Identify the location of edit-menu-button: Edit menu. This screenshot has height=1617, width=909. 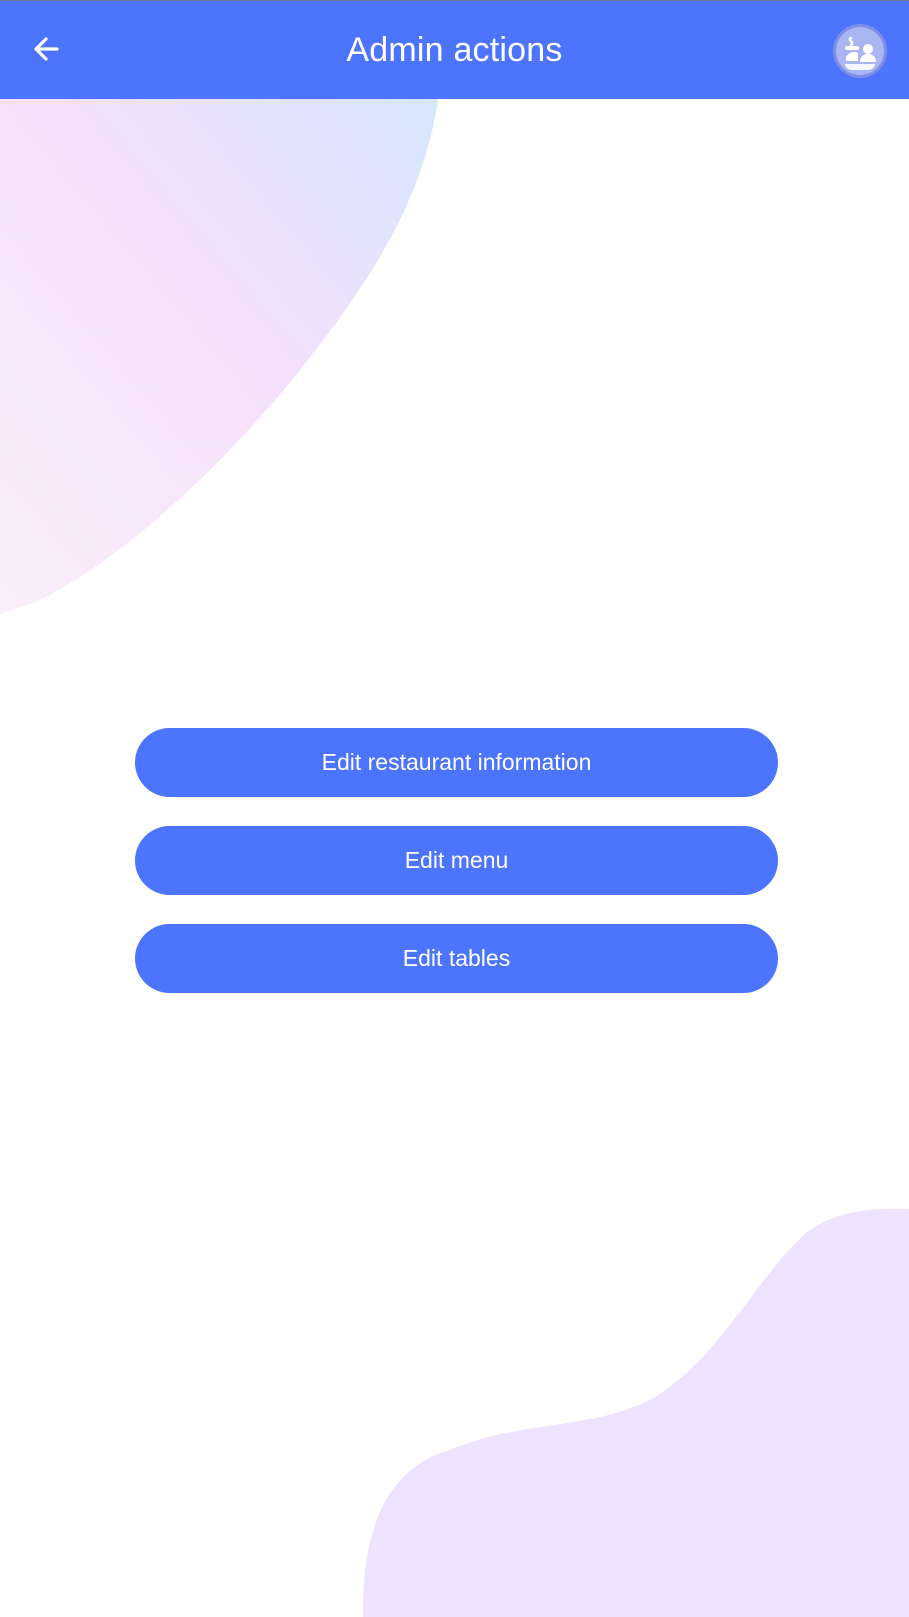
(456, 860).